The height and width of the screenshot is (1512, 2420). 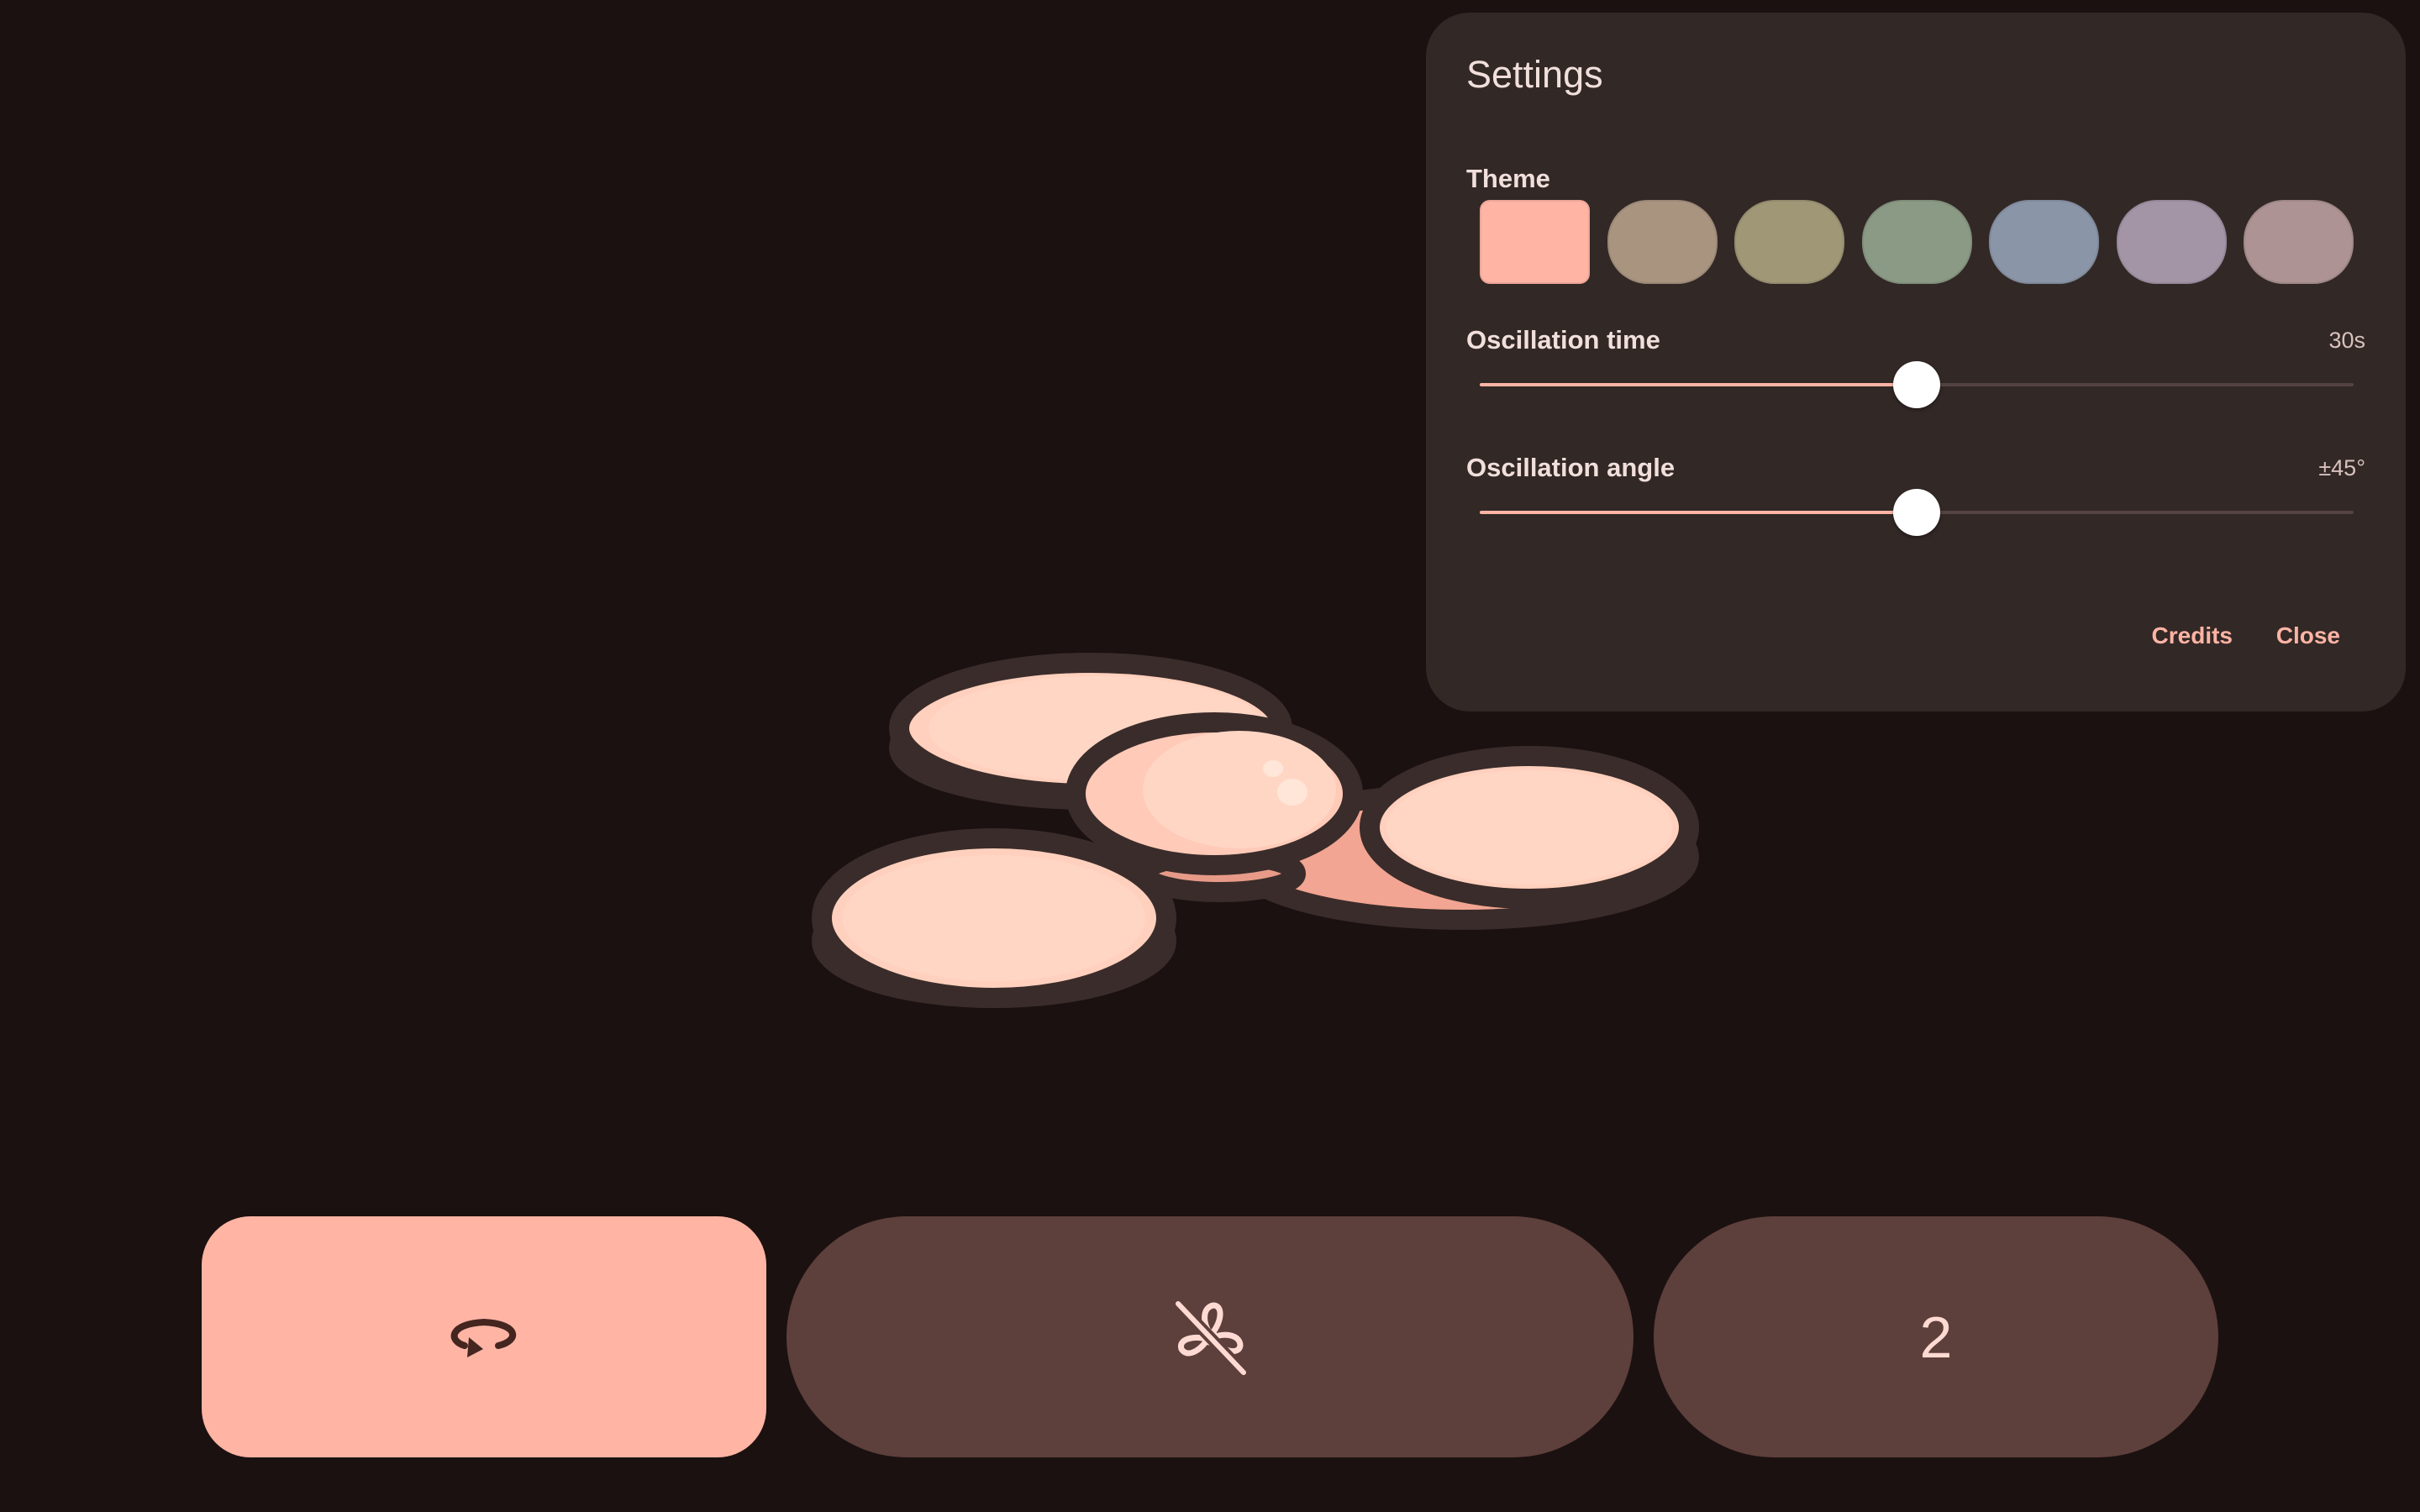 I want to click on speed-button: 2, so click(x=1936, y=1336).